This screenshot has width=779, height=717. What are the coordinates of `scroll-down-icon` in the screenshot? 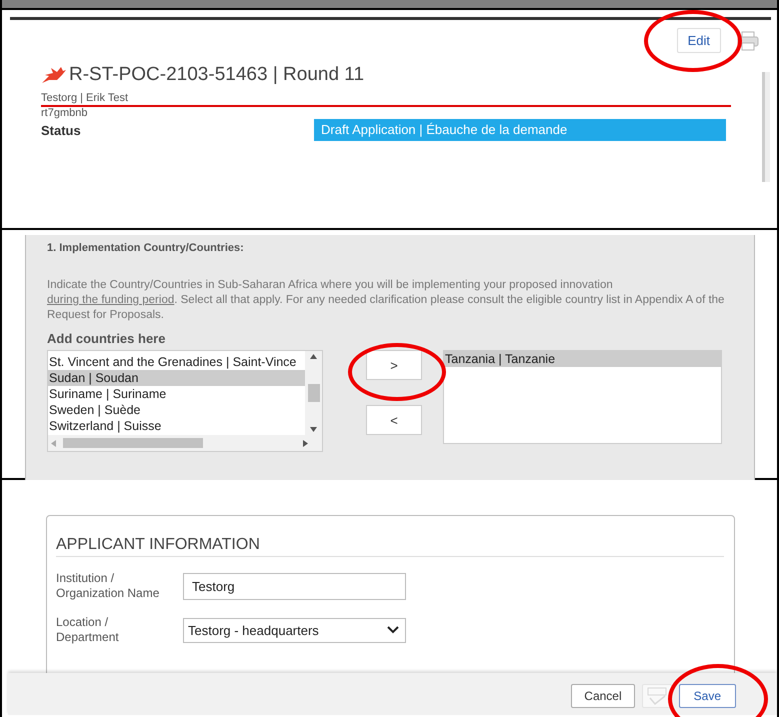 It's located at (313, 429).